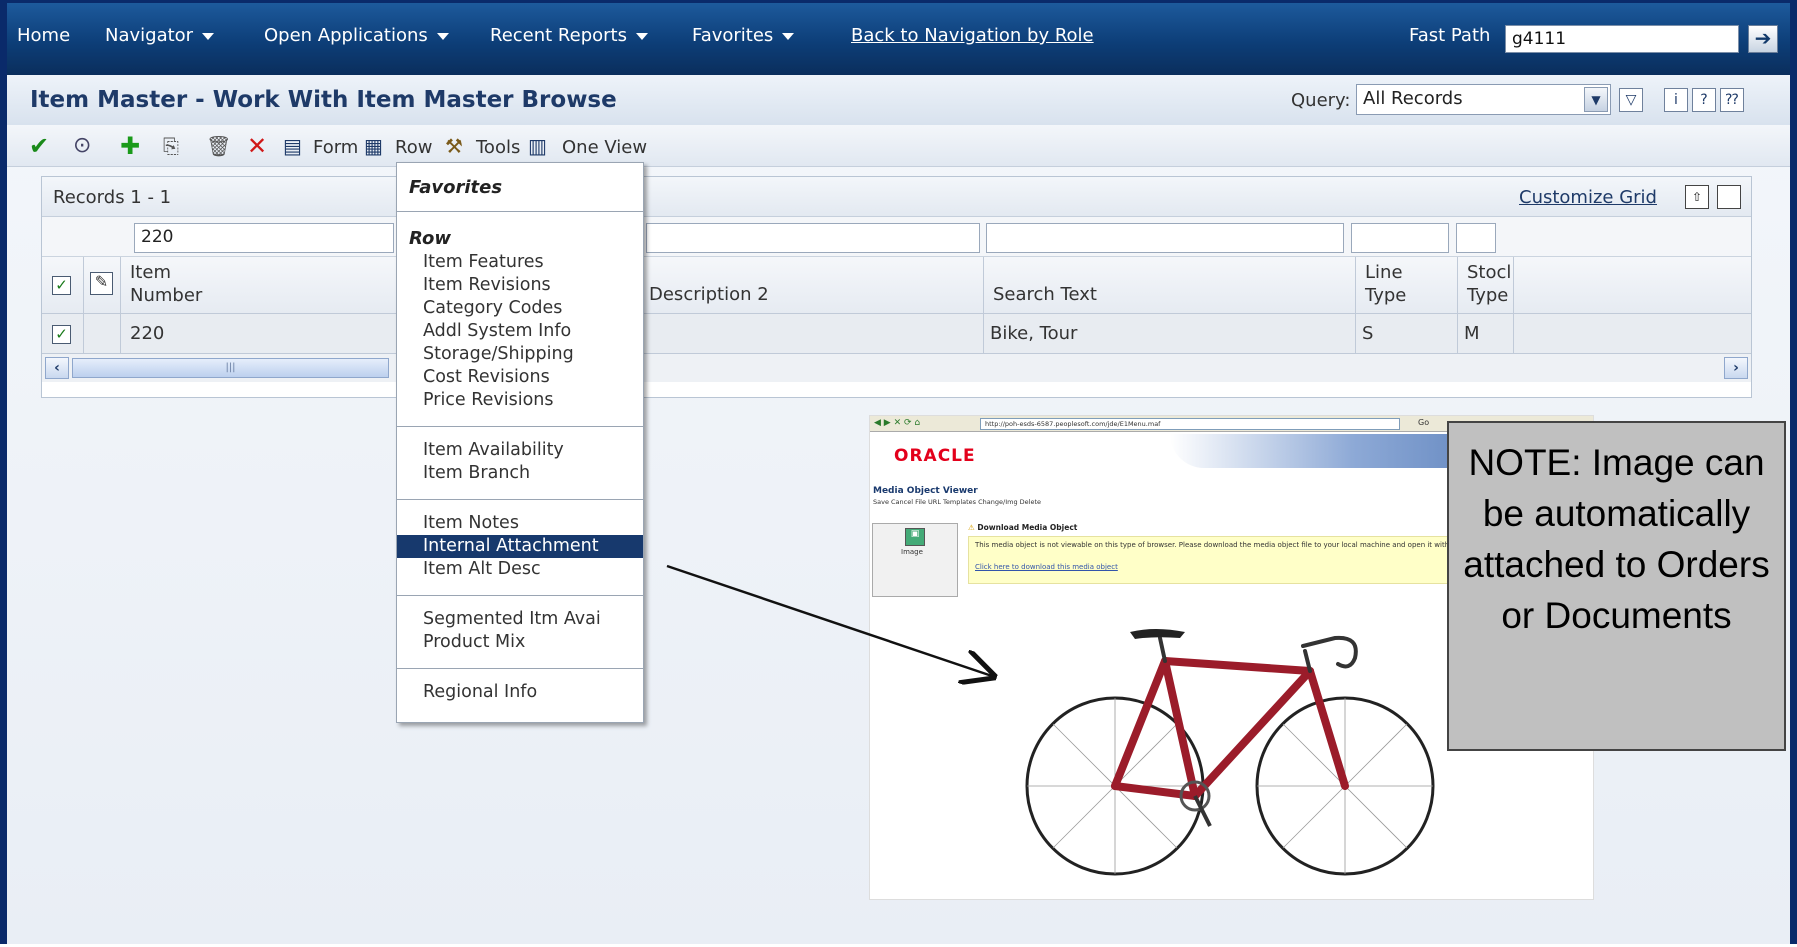 This screenshot has width=1797, height=947. I want to click on attachment-icon: ✎, so click(101, 283).